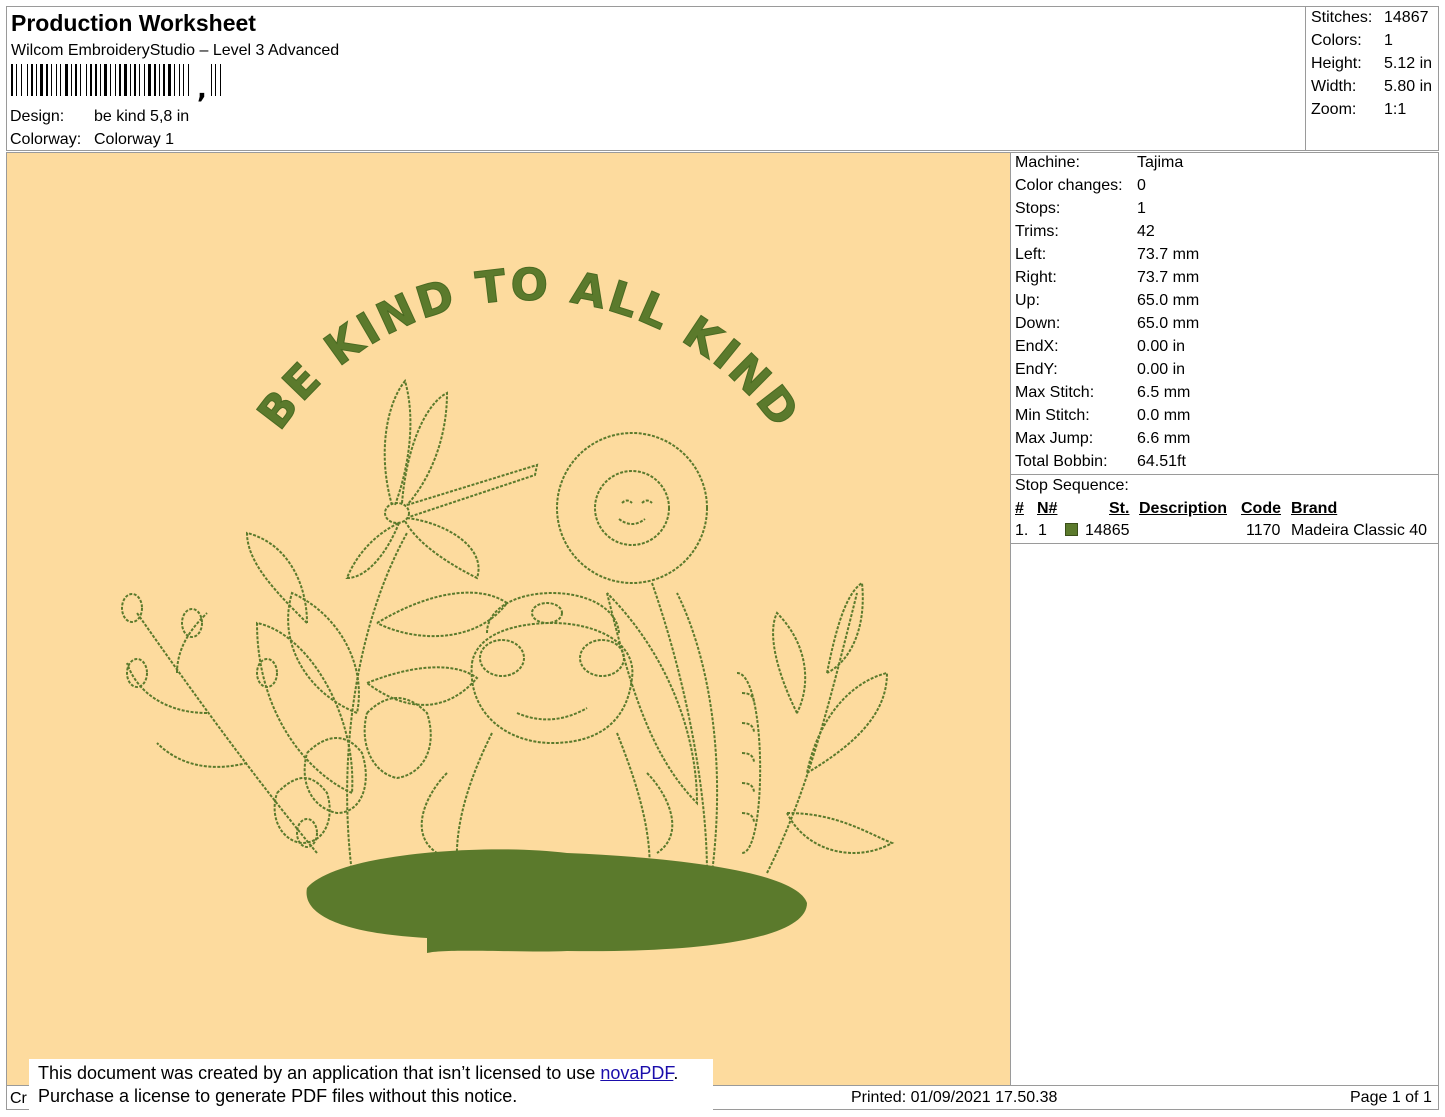 This screenshot has width=1445, height=1117. I want to click on row-code: 1170, so click(1263, 530).